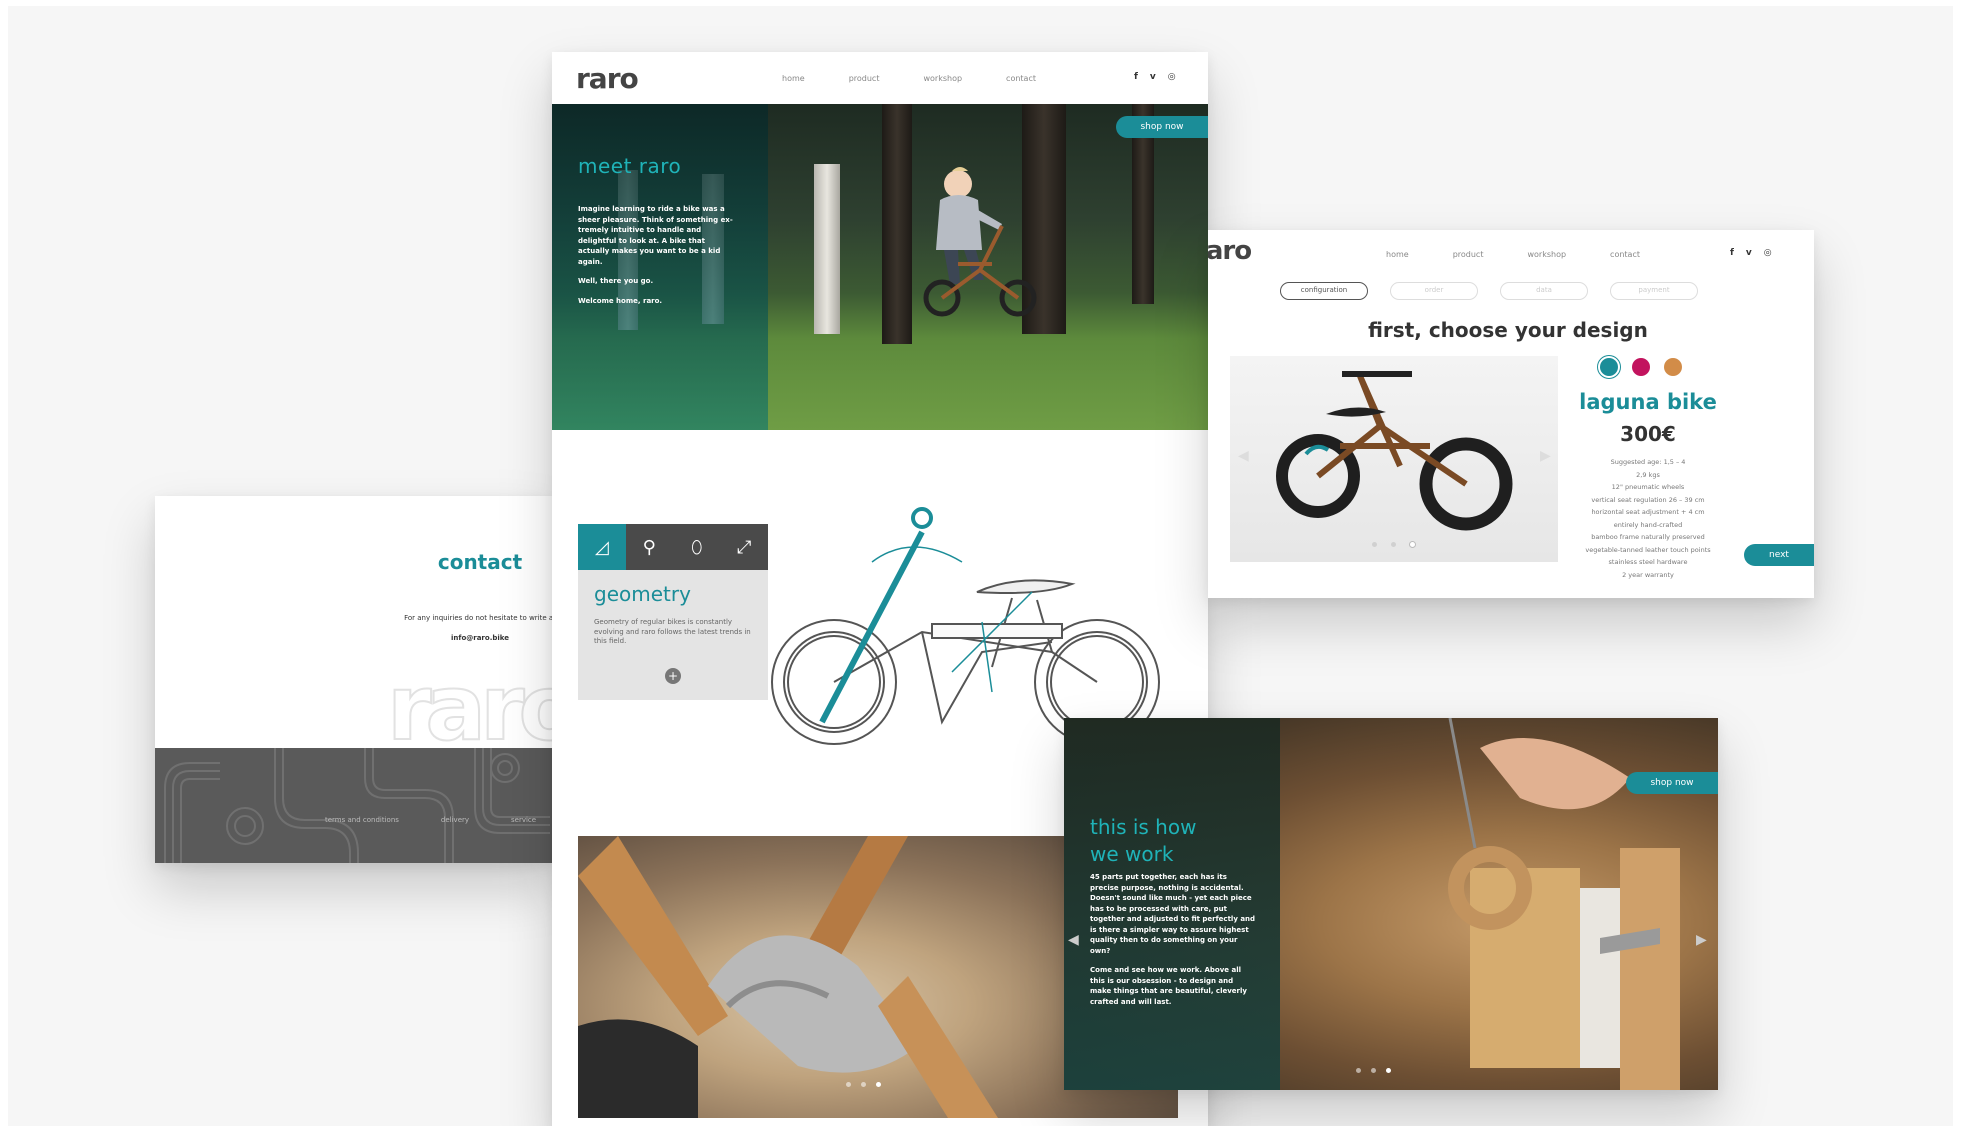 The height and width of the screenshot is (1135, 1961). I want to click on spec-line: 12" pneumatic wheels, so click(1648, 487).